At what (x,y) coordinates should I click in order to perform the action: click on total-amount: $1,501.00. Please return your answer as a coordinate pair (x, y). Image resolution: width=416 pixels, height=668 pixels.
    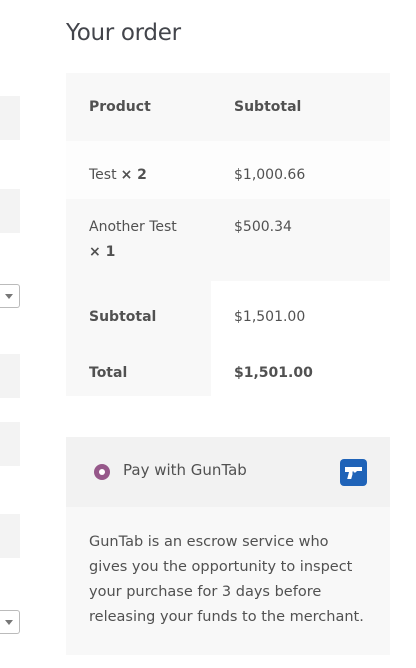
    Looking at the image, I should click on (300, 367).